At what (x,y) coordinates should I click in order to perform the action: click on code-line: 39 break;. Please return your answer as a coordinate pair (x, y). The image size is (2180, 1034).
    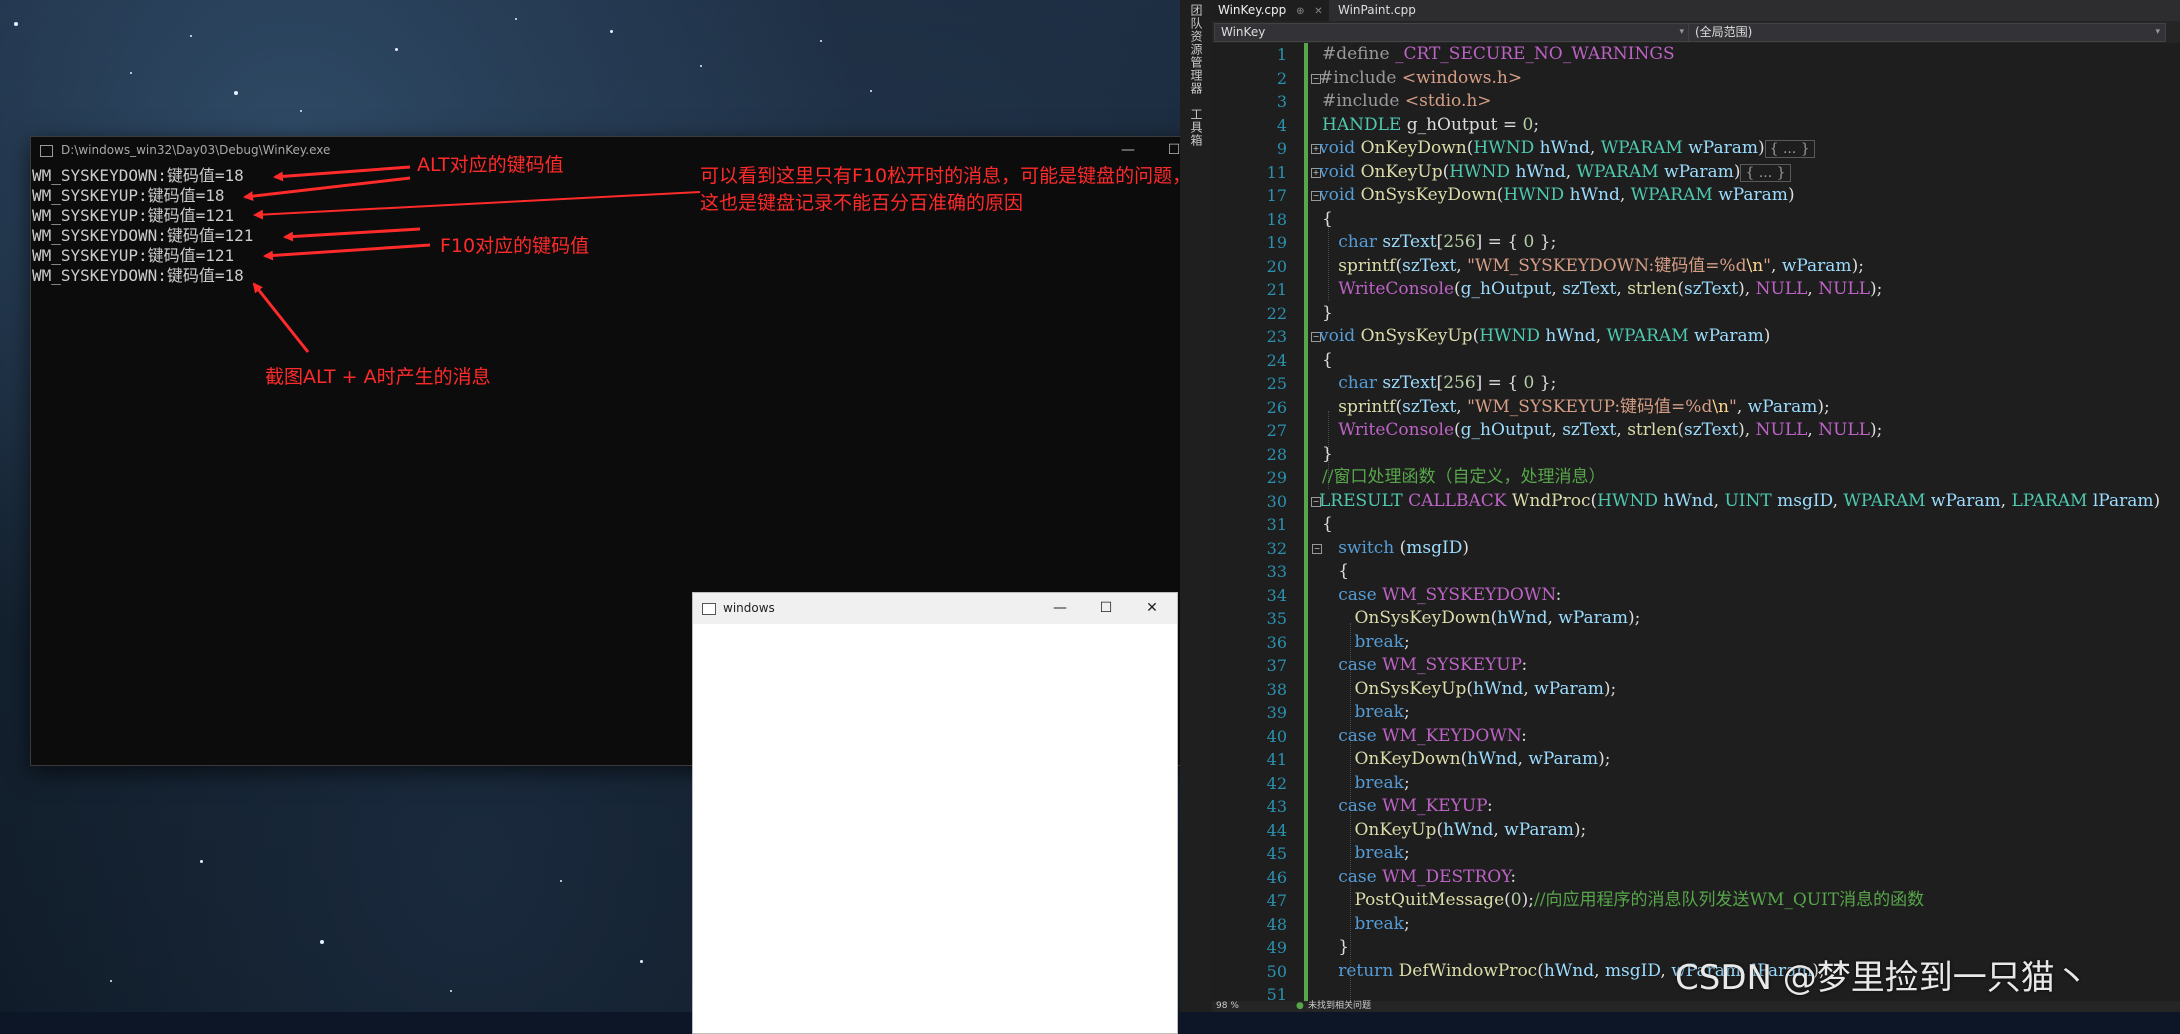
    Looking at the image, I should click on (1696, 713).